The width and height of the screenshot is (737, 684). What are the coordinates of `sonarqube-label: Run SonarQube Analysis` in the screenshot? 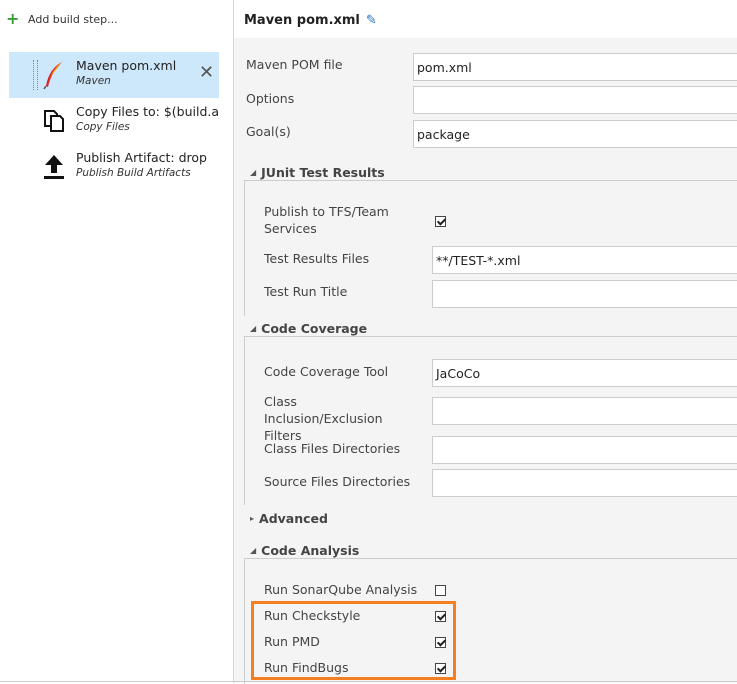 It's located at (341, 589).